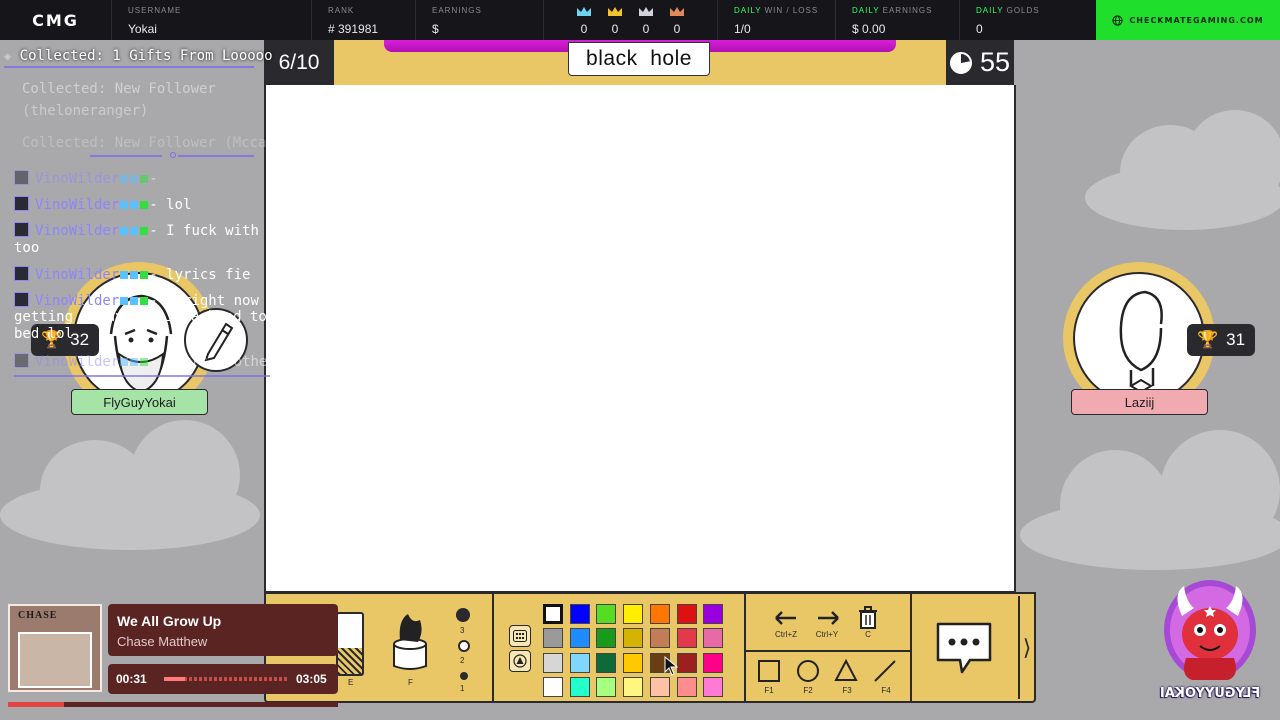  Describe the element at coordinates (464, 676) in the screenshot. I see `brush-size-small` at that location.